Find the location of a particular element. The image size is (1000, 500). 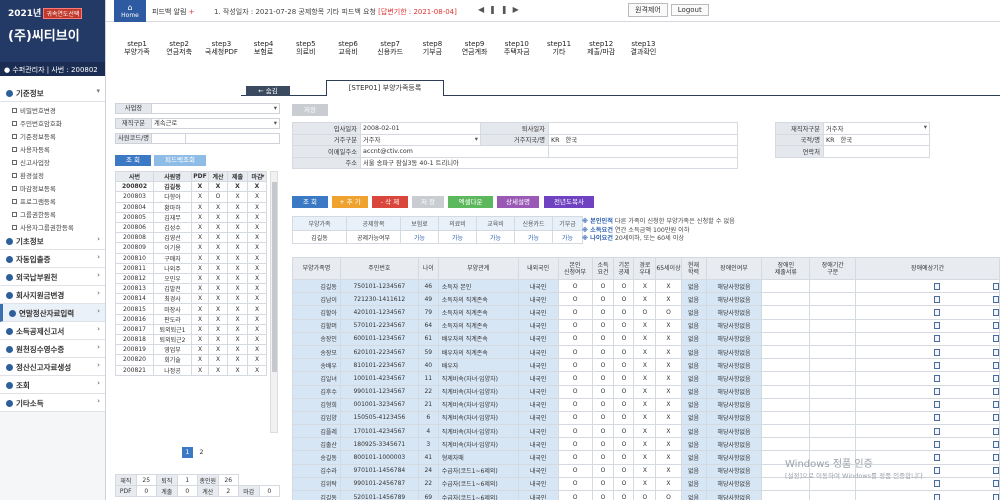

sidebar-menu-item: 조회 › is located at coordinates (52, 385).